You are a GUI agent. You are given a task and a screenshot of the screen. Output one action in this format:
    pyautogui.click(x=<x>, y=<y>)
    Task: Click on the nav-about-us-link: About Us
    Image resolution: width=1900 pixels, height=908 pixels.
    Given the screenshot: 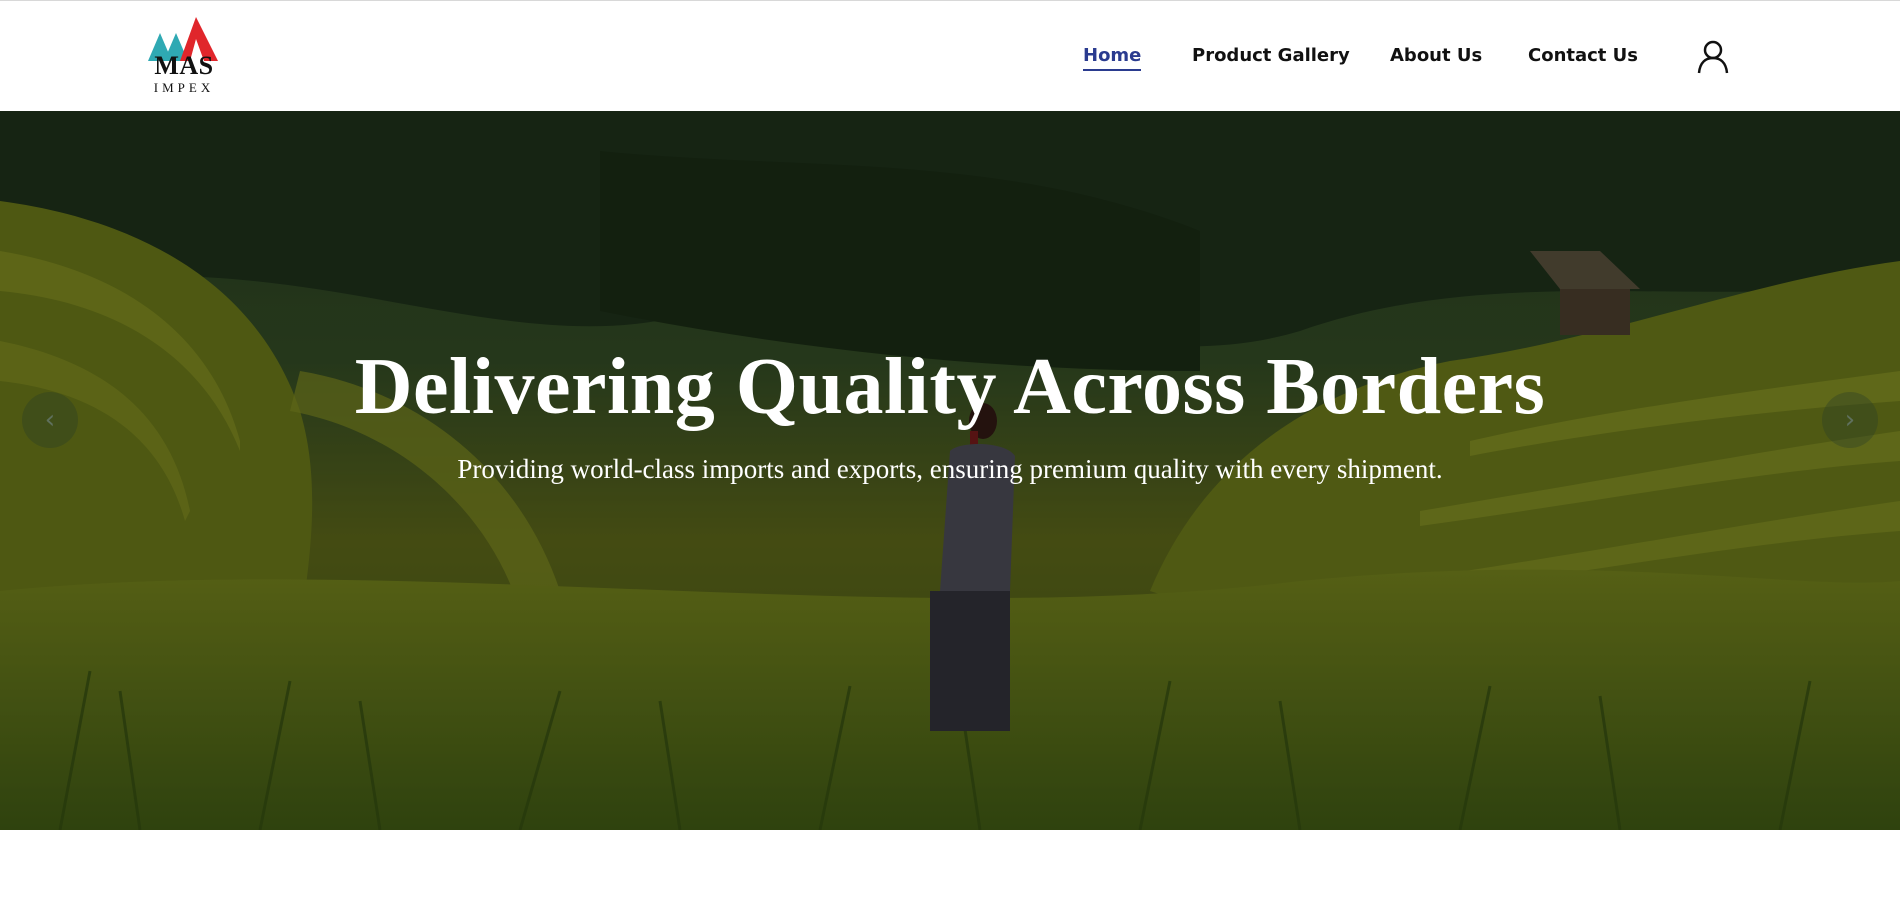 What is the action you would take?
    pyautogui.click(x=1436, y=56)
    